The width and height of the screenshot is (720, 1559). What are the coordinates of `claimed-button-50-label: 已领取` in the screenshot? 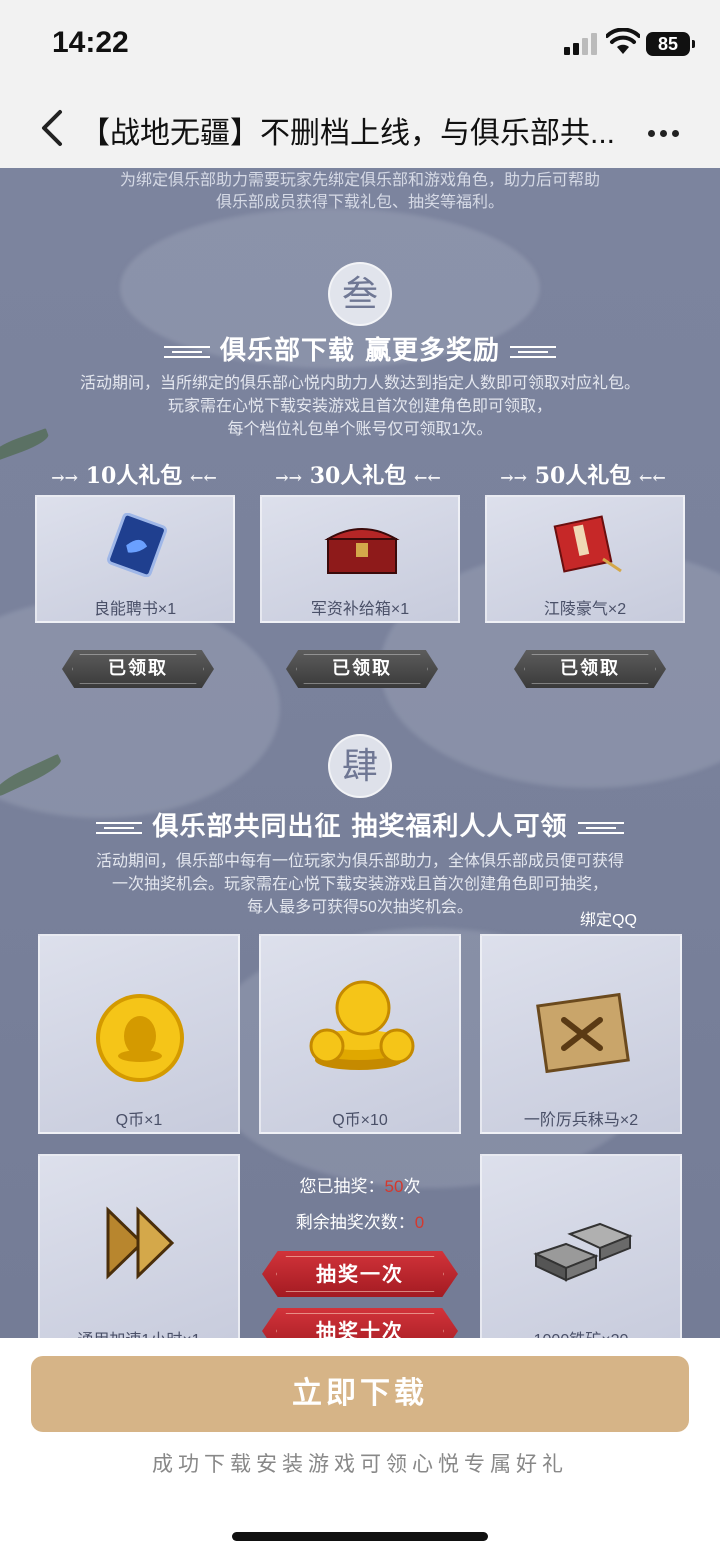 It's located at (590, 668).